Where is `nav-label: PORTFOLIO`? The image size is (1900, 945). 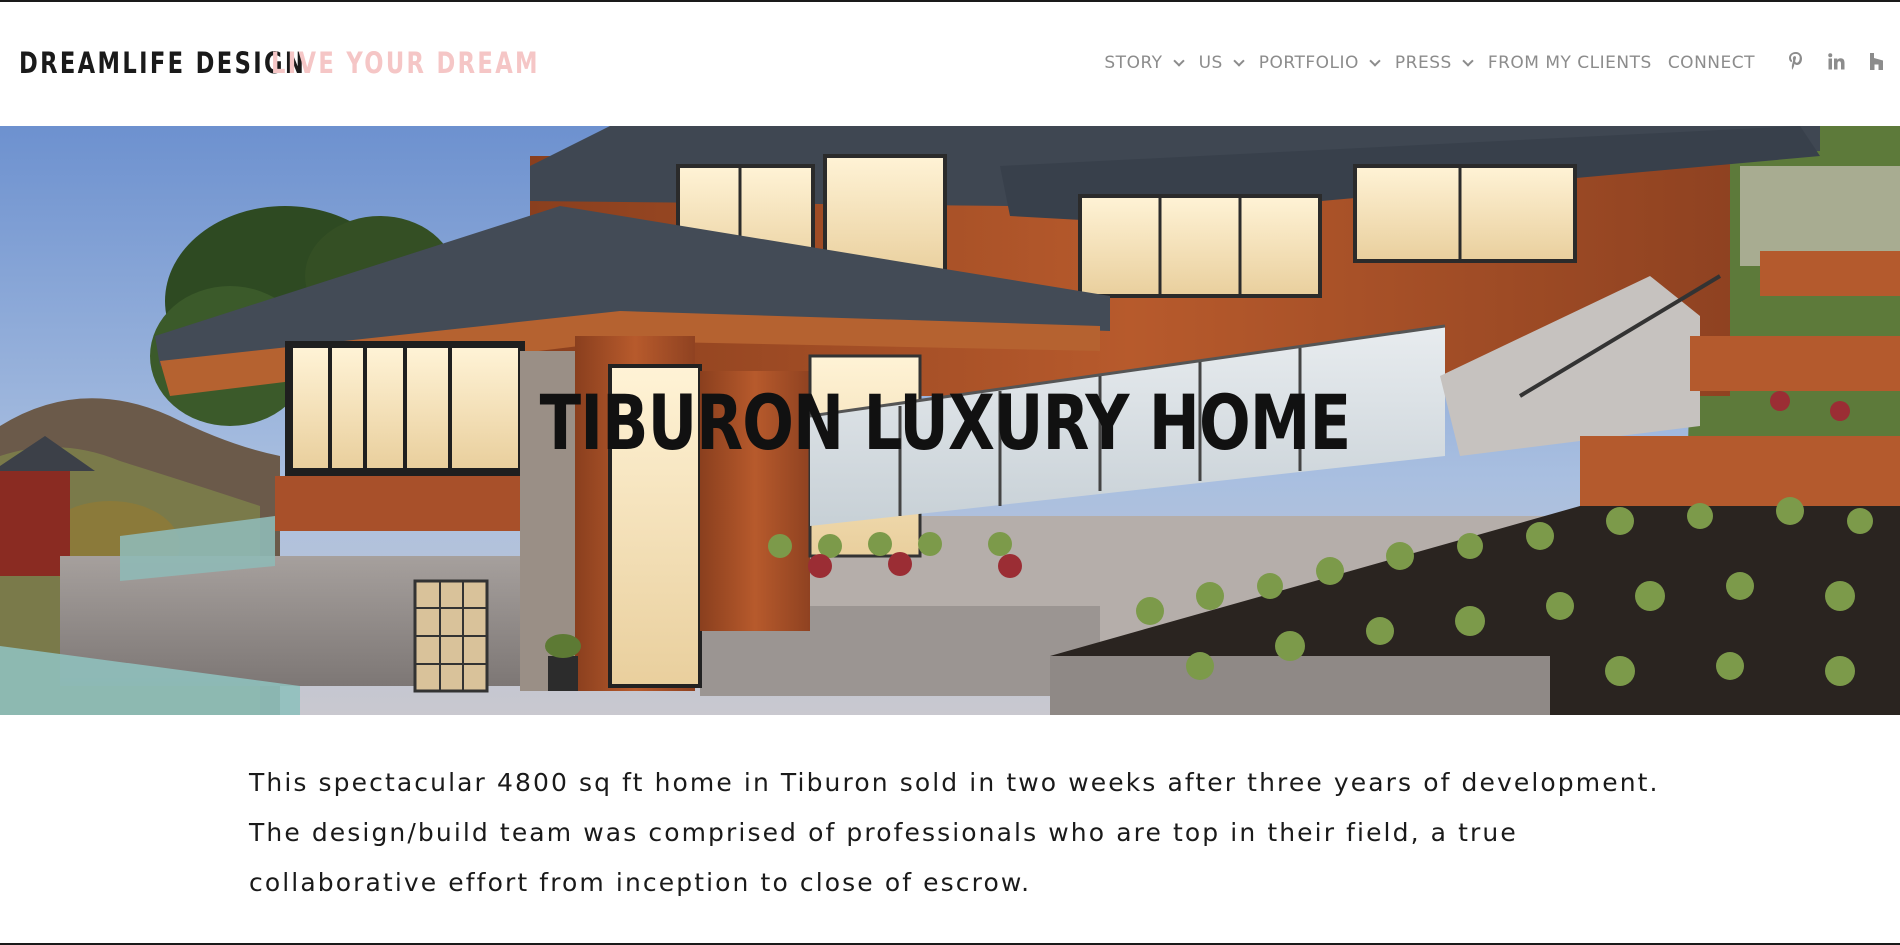
nav-label: PORTFOLIO is located at coordinates (1308, 63).